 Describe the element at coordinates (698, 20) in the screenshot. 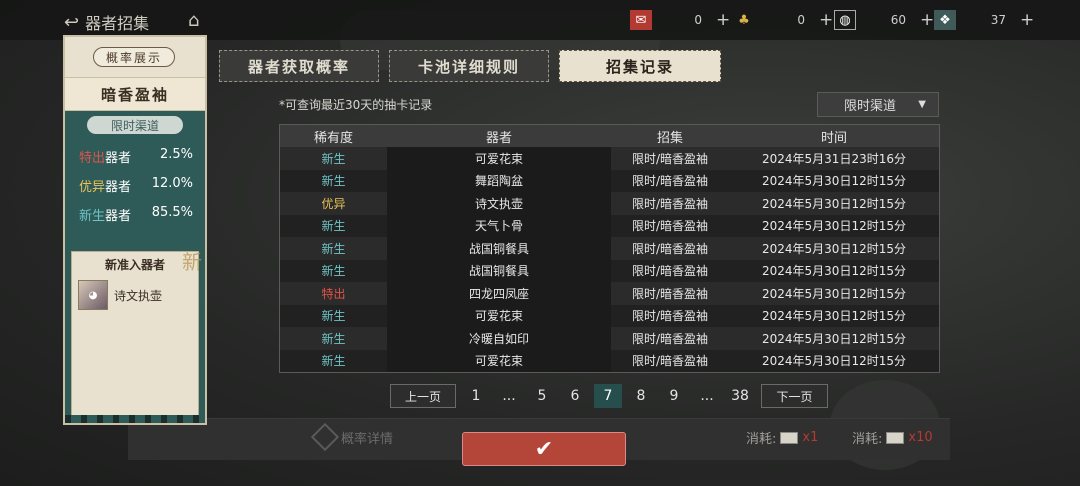

I see `currency-value: 0` at that location.